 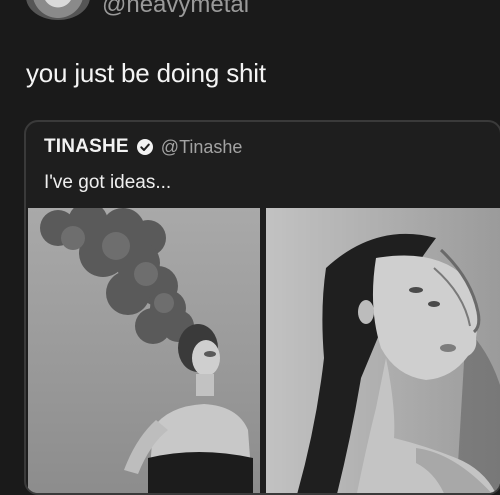 I want to click on quoted-tweet-header: TINASHE @Tinashe, so click(x=143, y=147).